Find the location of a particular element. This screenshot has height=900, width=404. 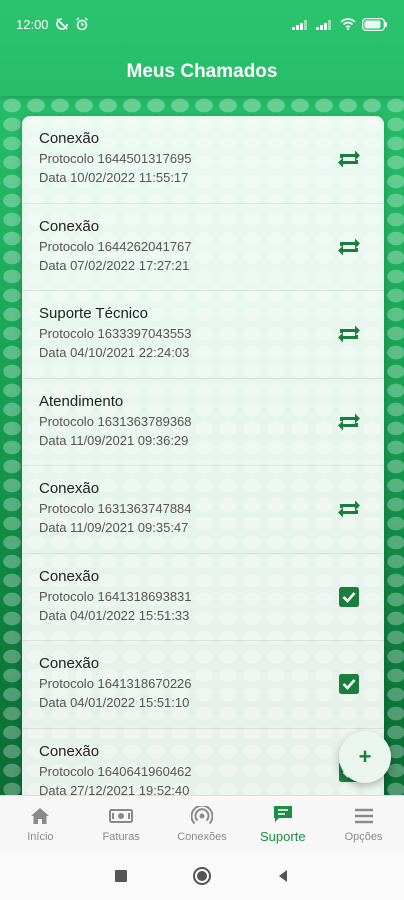

bill-icon is located at coordinates (121, 816).